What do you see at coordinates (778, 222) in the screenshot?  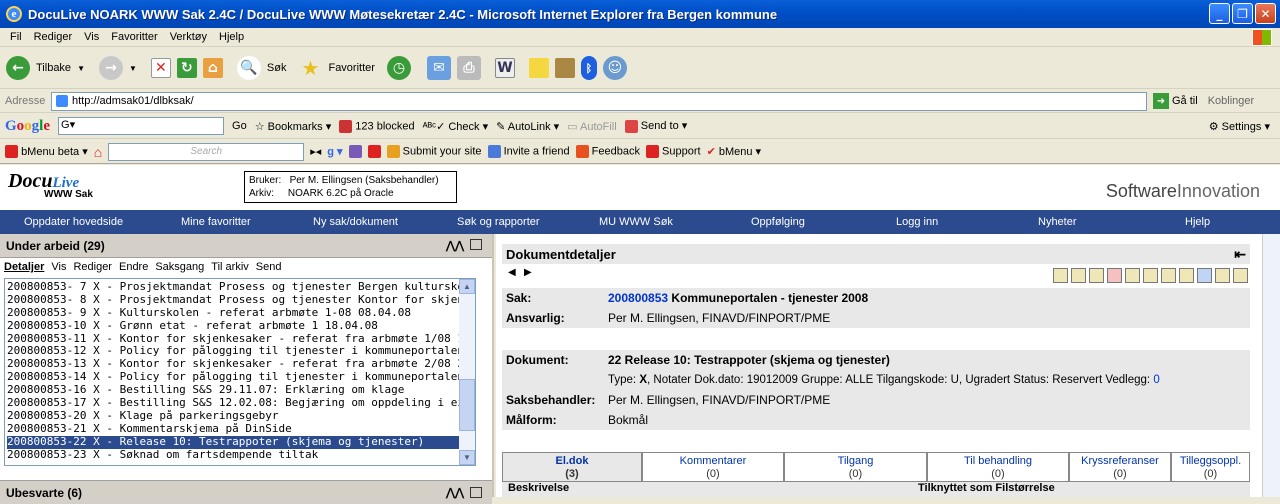 I see `nav-followup: Oppfølging` at bounding box center [778, 222].